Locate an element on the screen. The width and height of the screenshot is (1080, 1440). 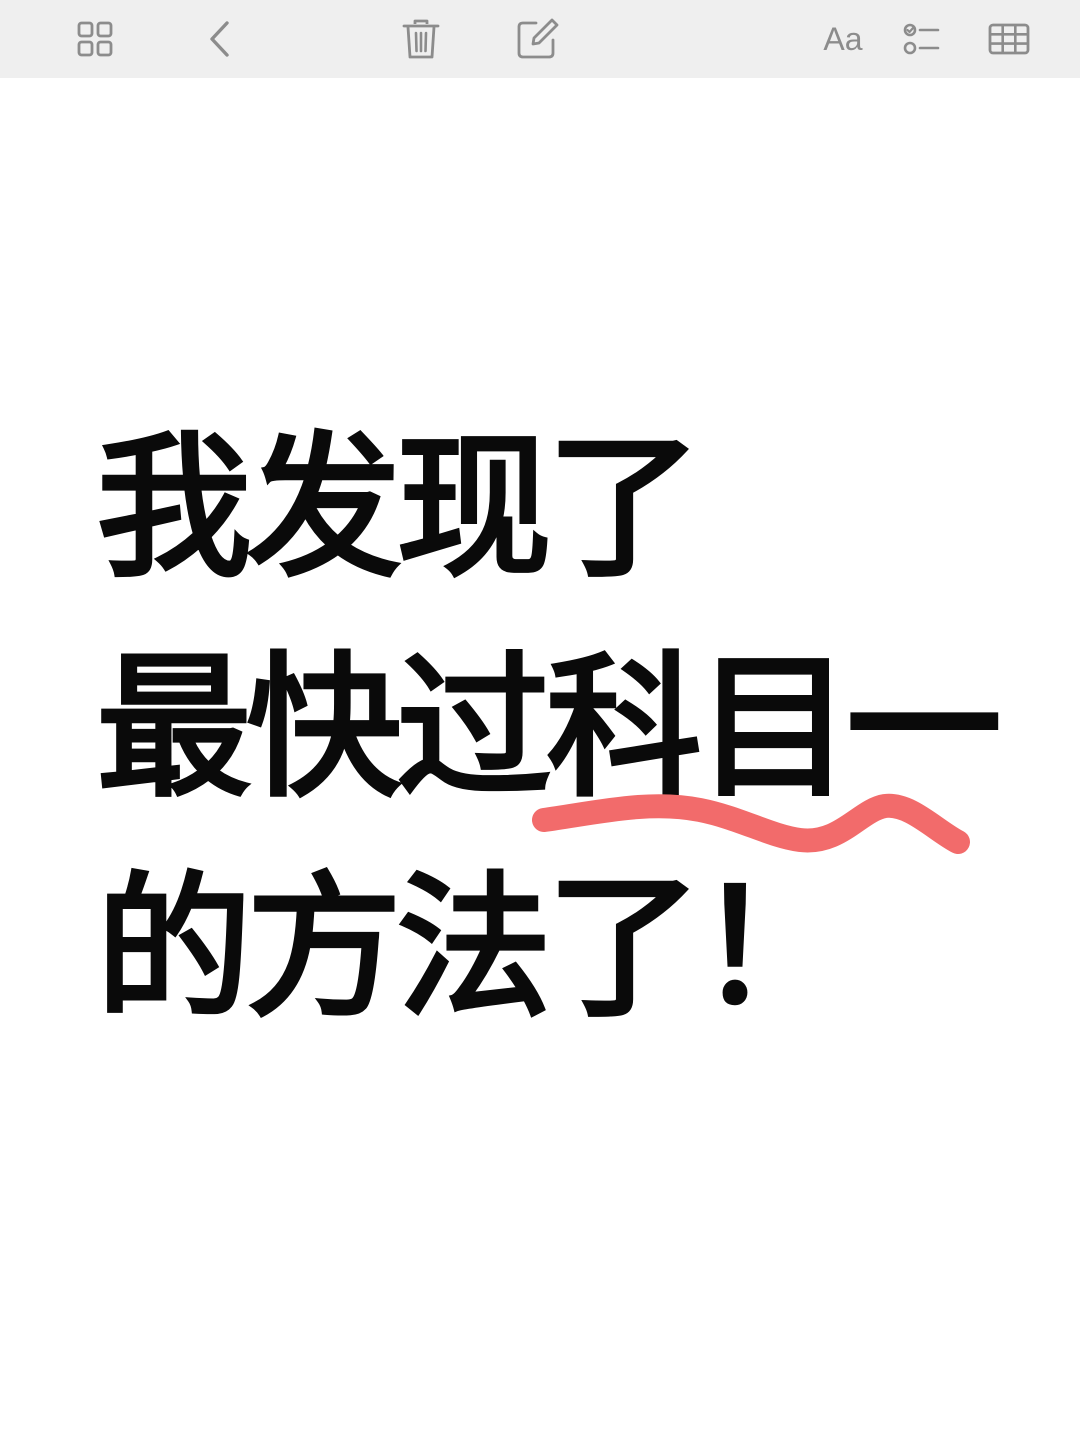
gallery-view-button is located at coordinates (95, 39).